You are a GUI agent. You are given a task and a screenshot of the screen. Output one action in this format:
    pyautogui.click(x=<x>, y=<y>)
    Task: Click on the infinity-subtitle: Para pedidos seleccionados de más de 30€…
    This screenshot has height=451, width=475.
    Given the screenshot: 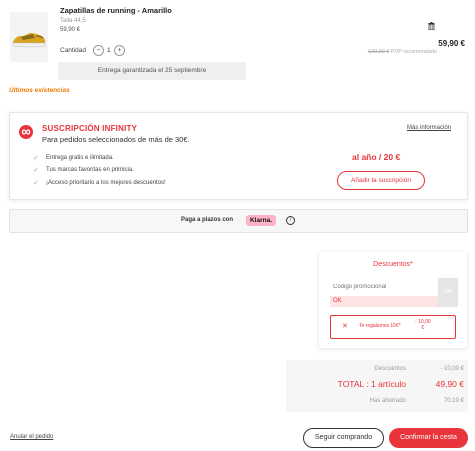 What is the action you would take?
    pyautogui.click(x=116, y=139)
    